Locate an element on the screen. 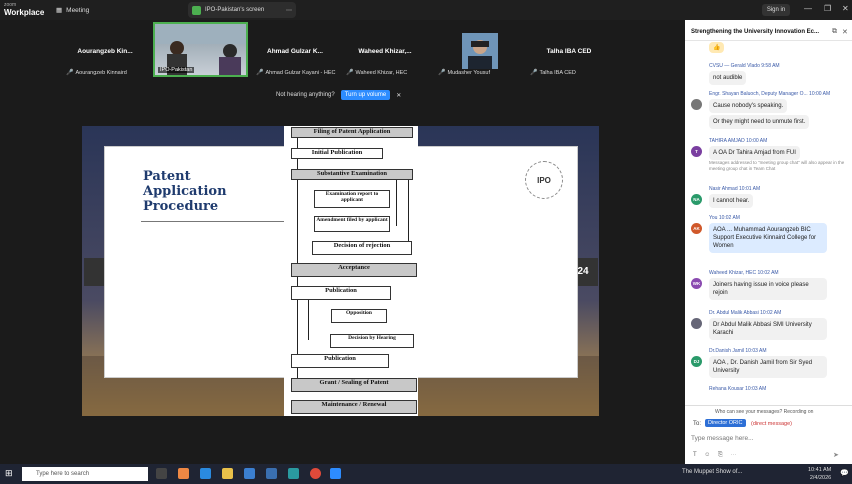  chat-message: Rehana Kousar 10:03 AM is located at coordinates (738, 389).